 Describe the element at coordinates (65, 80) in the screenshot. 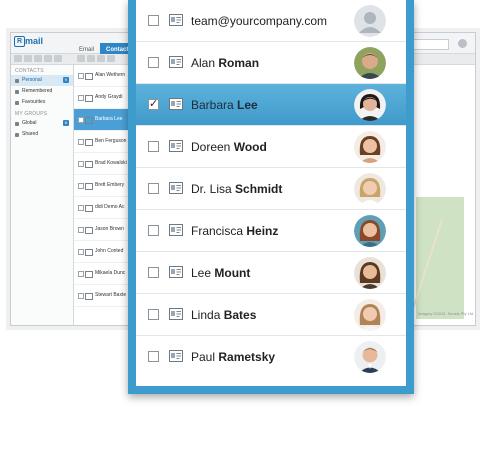

I see `count-badge: 9` at that location.